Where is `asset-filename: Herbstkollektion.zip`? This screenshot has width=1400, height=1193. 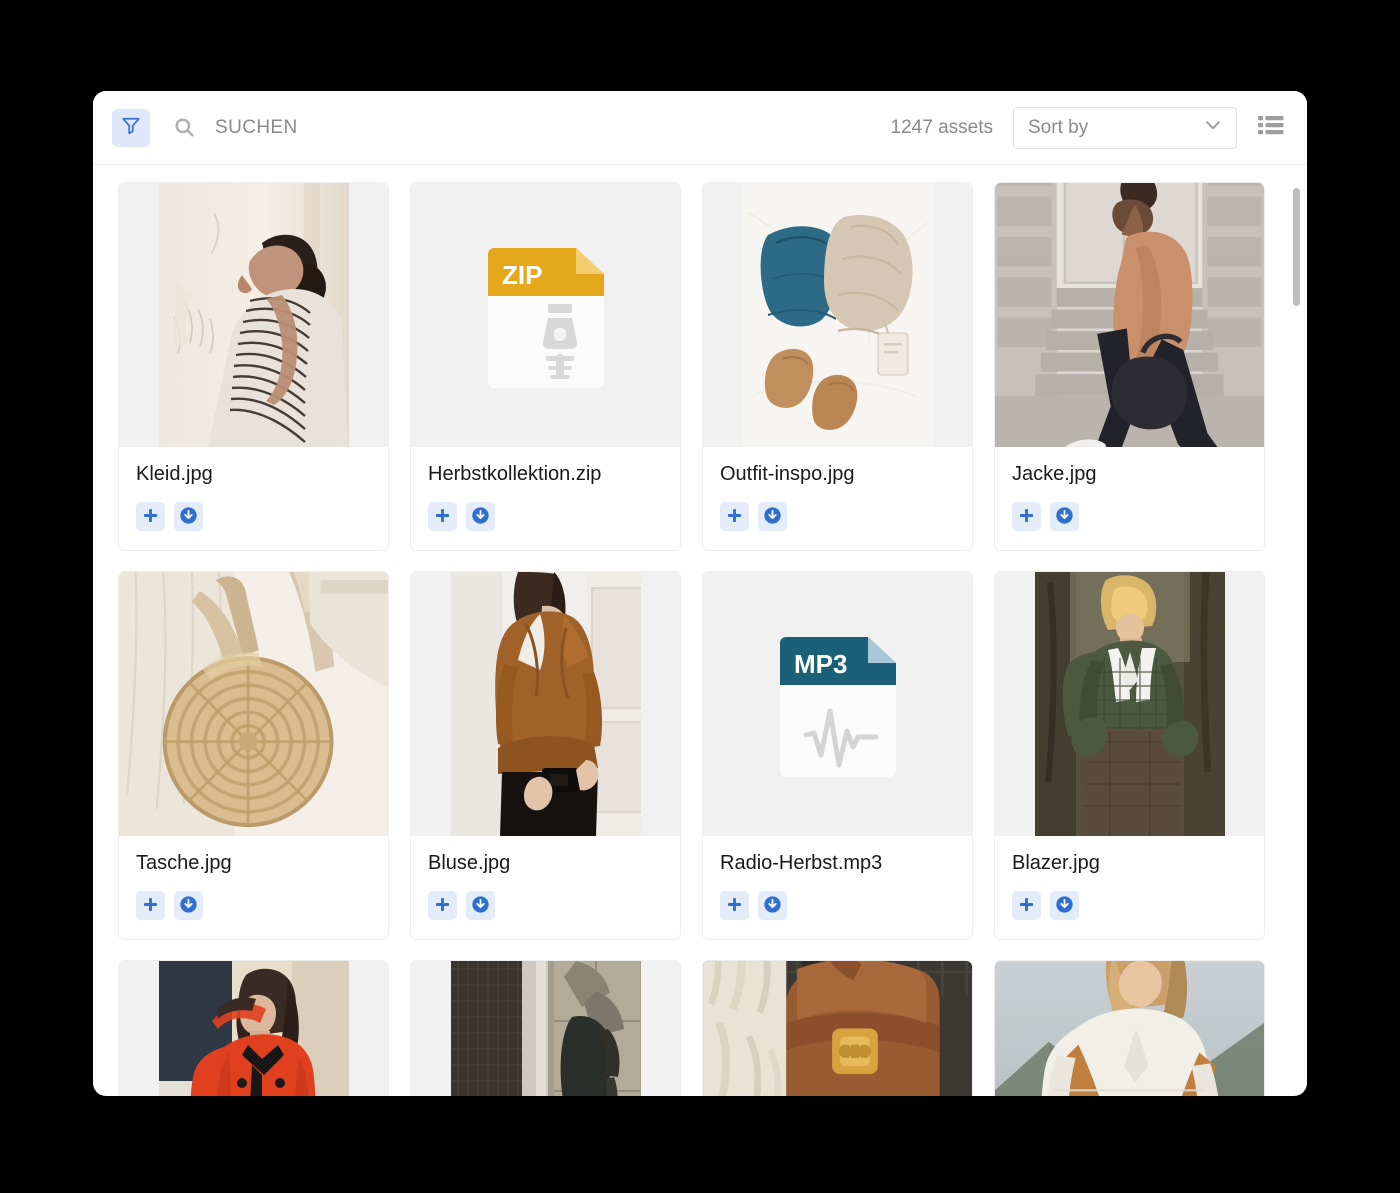
asset-filename: Herbstkollektion.zip is located at coordinates (515, 474).